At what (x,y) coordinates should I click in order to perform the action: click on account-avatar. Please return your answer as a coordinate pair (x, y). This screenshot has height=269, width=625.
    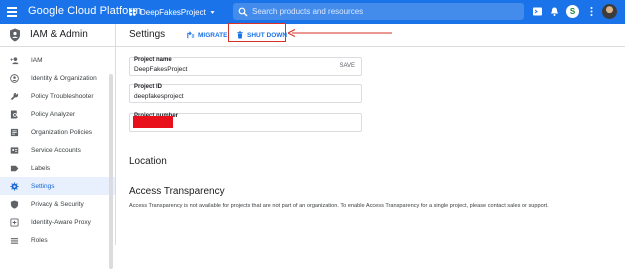
    Looking at the image, I should click on (609, 11).